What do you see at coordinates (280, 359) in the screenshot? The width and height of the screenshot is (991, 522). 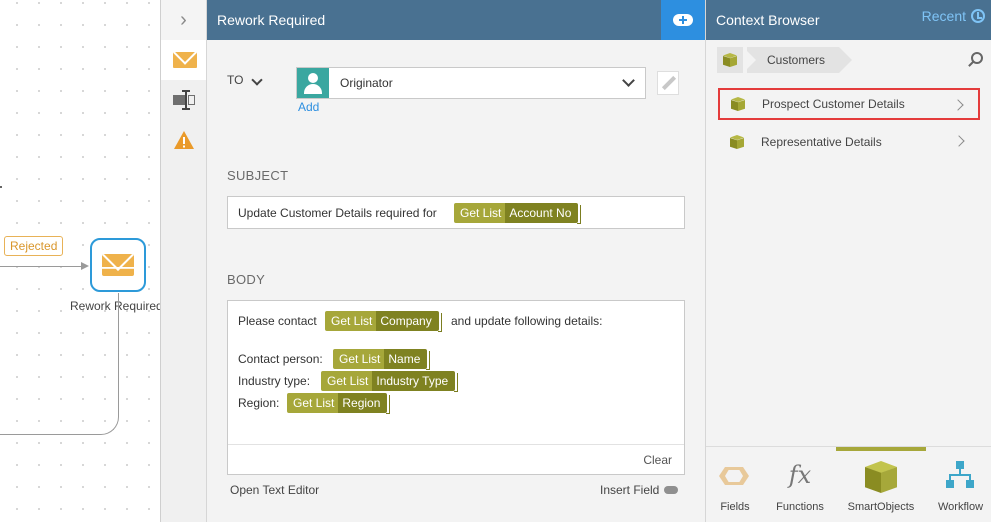 I see `contact-person-label: Contact person:` at bounding box center [280, 359].